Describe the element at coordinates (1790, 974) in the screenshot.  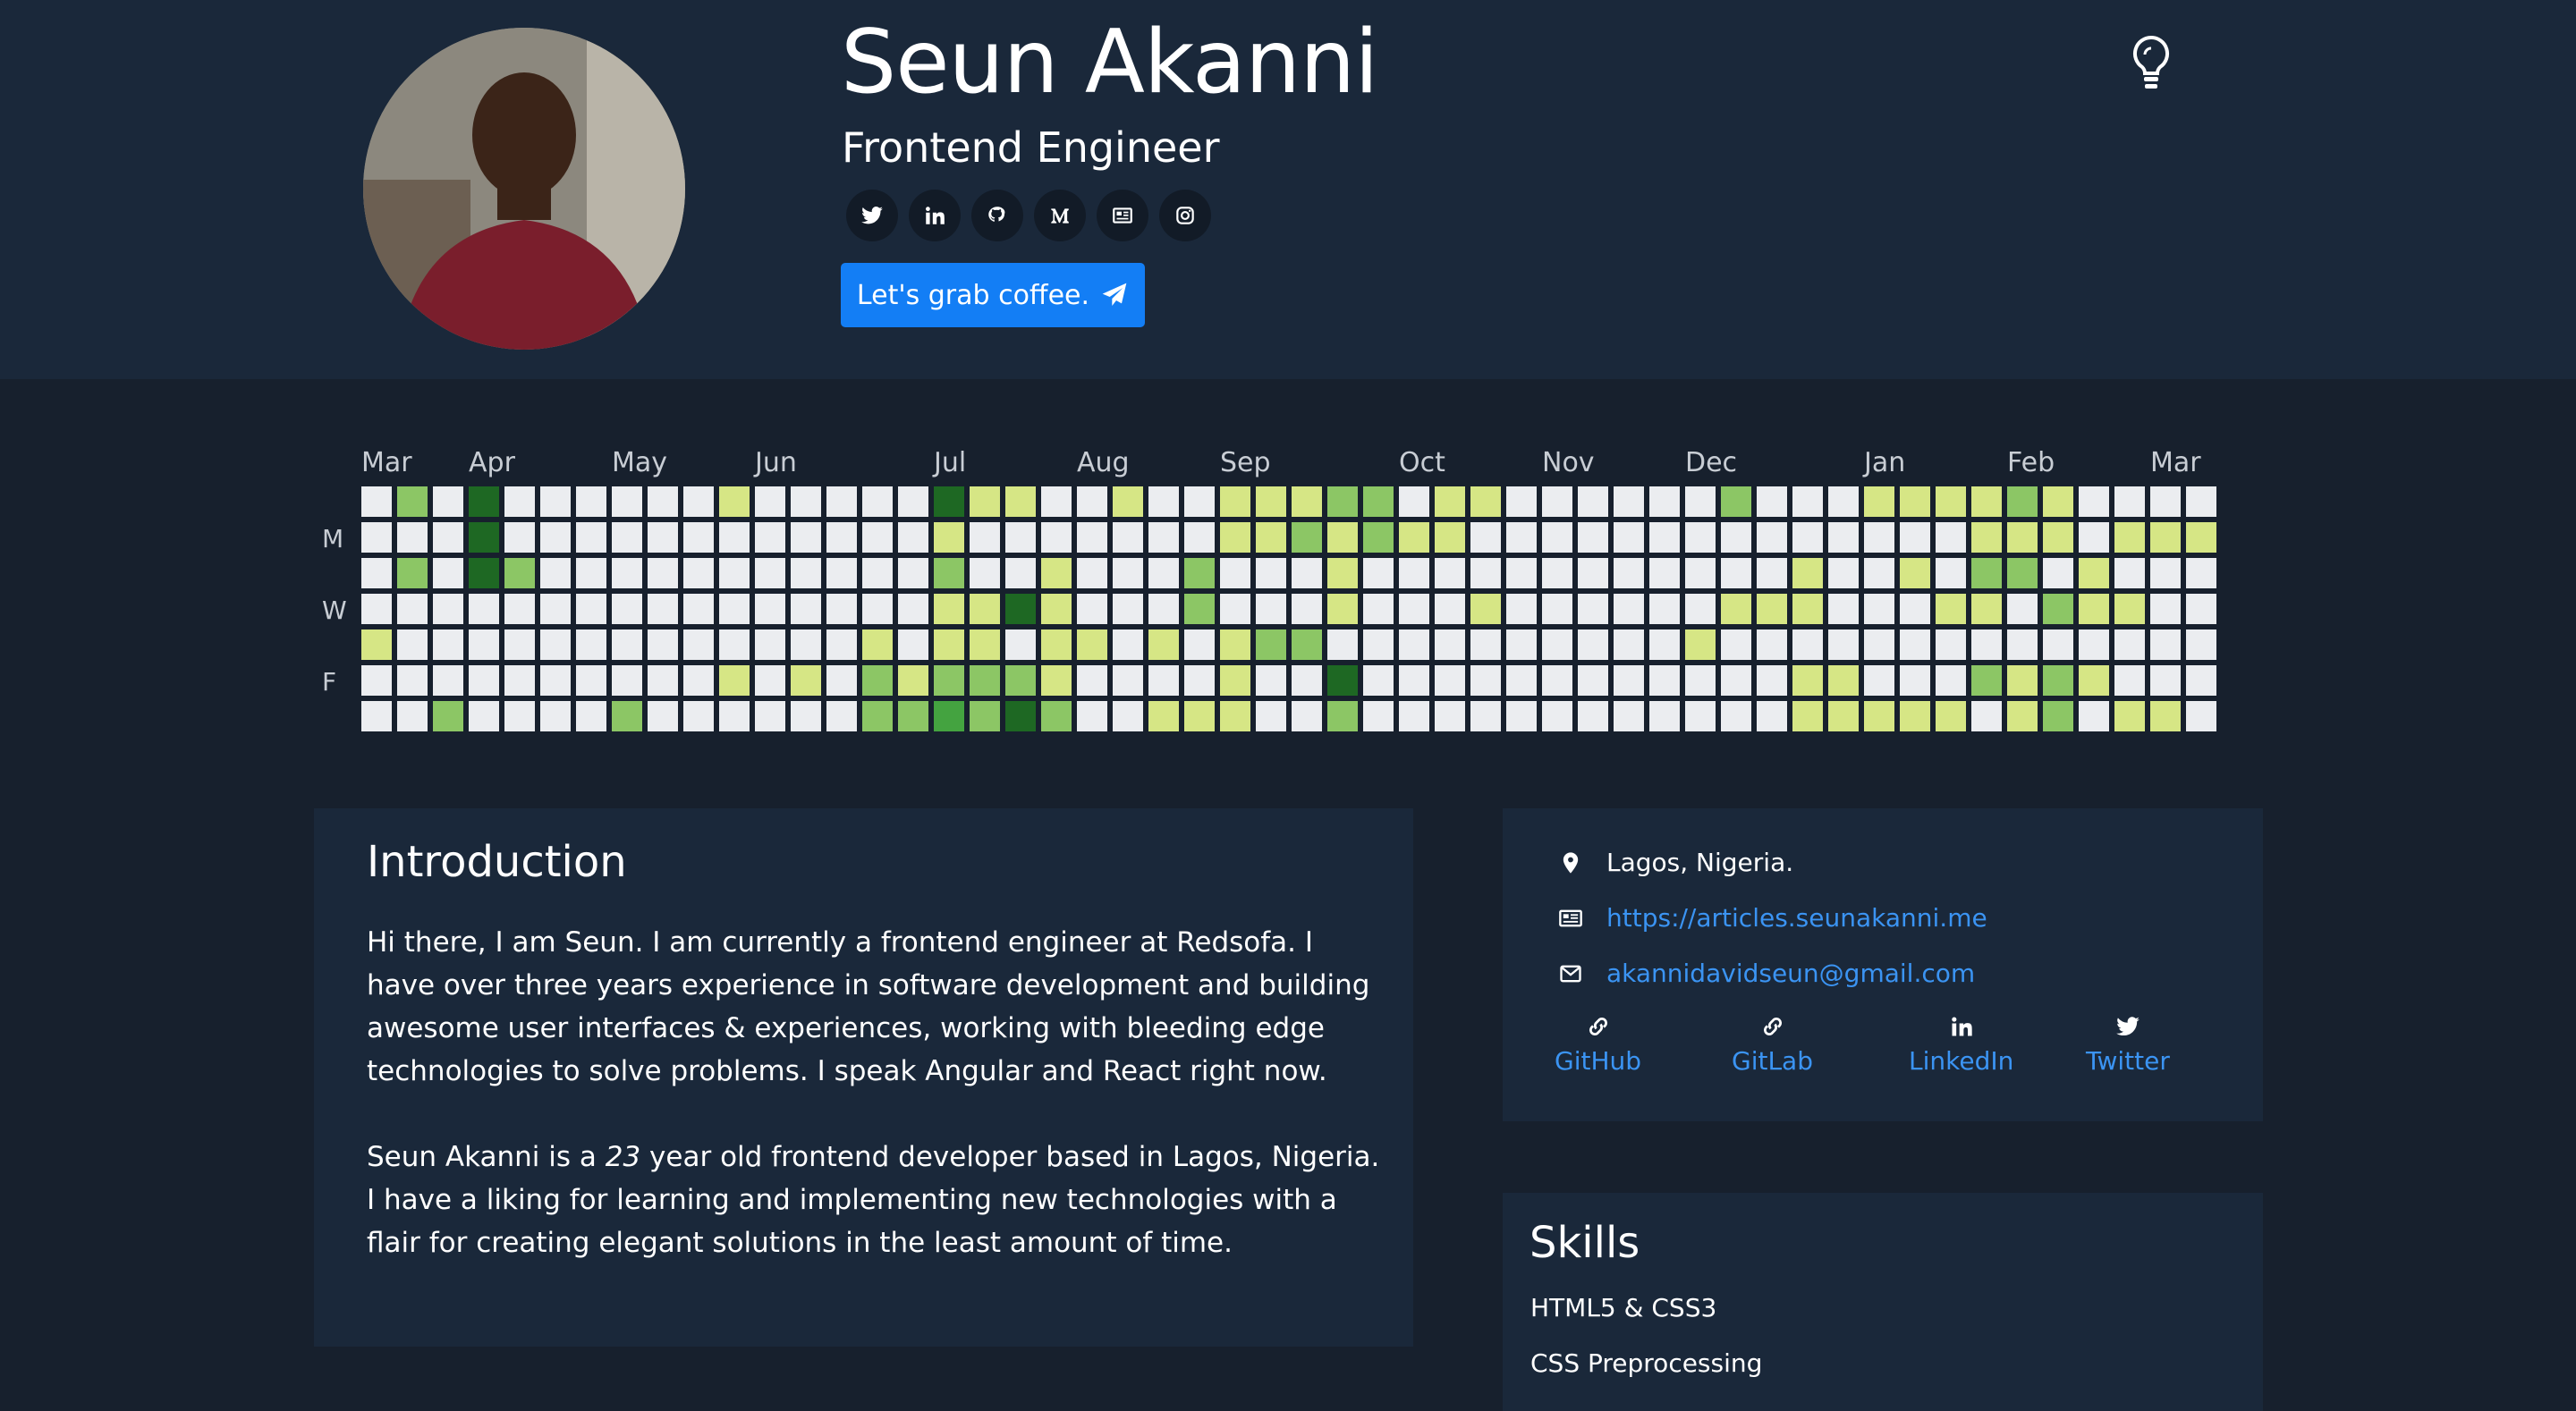
I see `email-link: akannidavidseun@gmail.com` at that location.